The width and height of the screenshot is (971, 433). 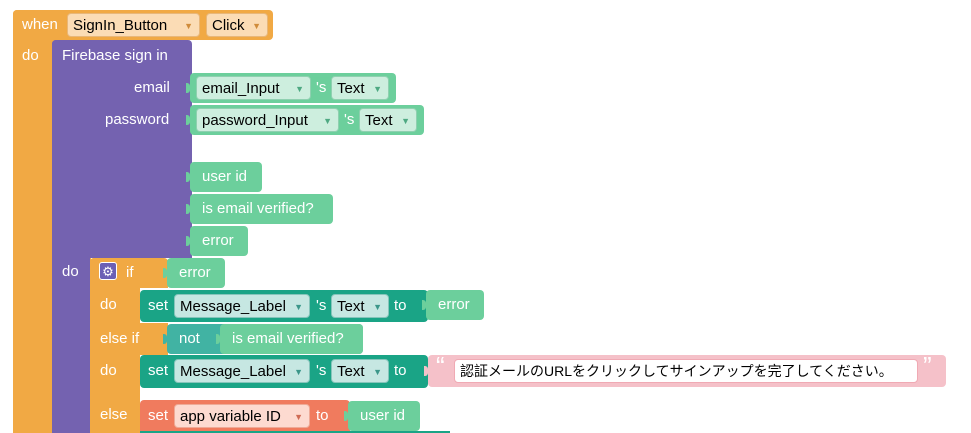 What do you see at coordinates (195, 272) in the screenshot?
I see `if-condition-value: error` at bounding box center [195, 272].